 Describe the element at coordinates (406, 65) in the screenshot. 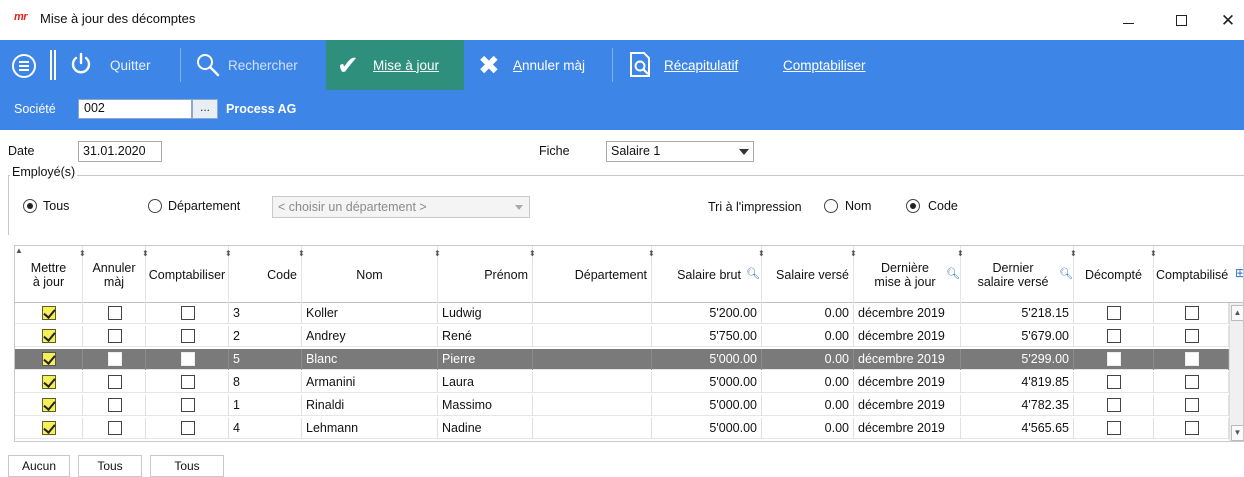

I see `update-button: Mise à jour` at that location.